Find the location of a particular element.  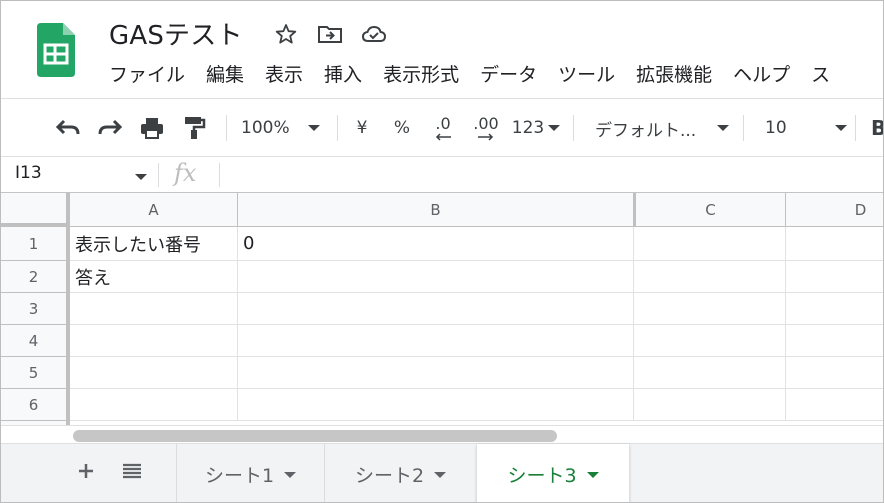

percent-label: % is located at coordinates (402, 128).